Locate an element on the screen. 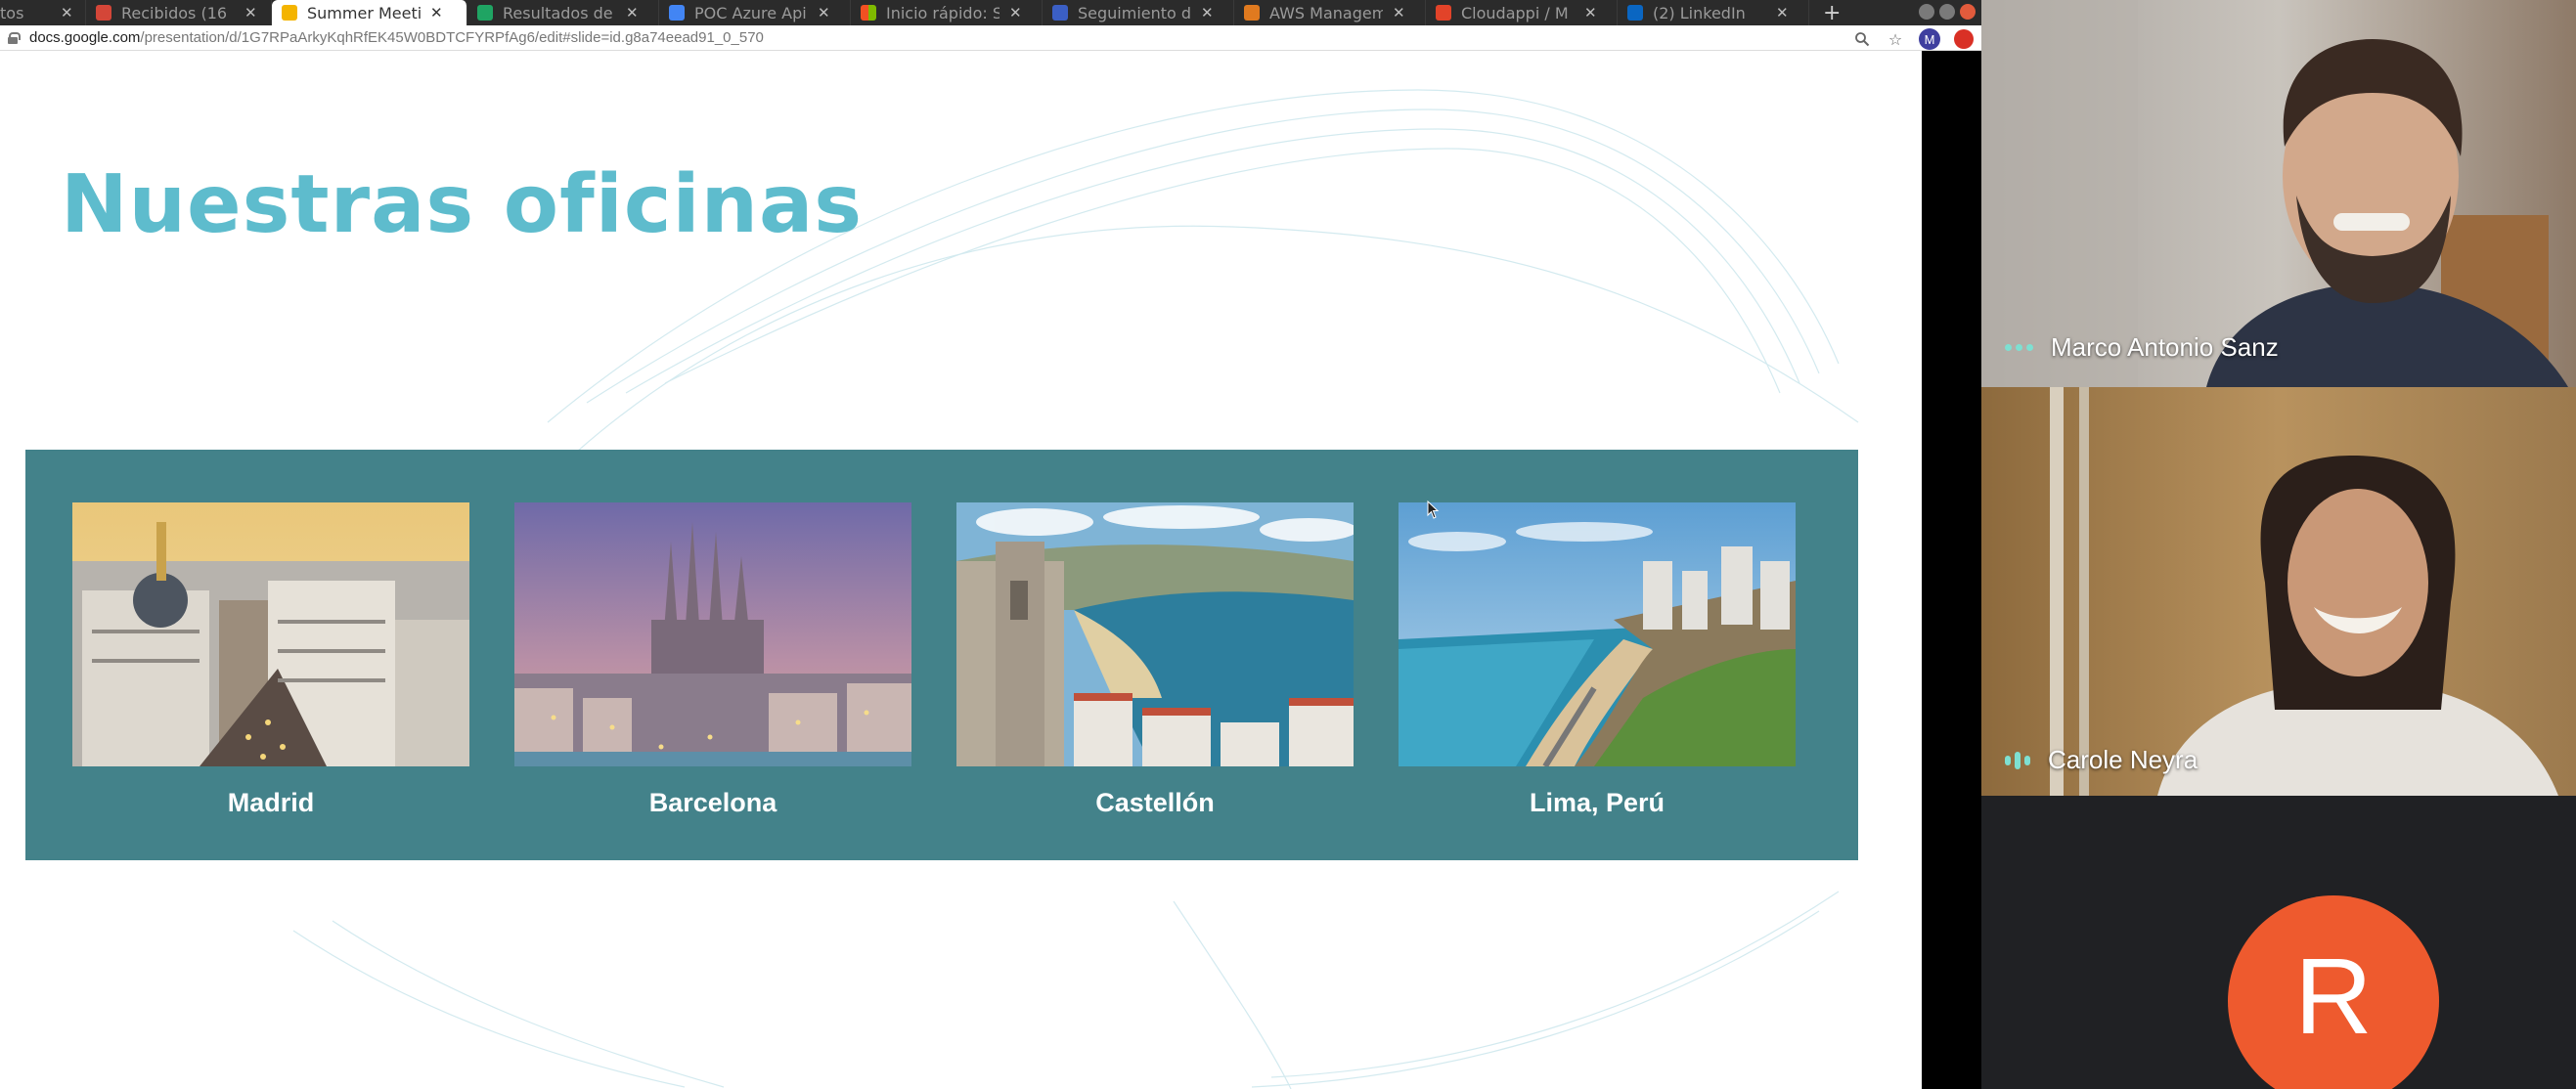 Image resolution: width=2576 pixels, height=1089 pixels. office-card: Madrid is located at coordinates (270, 660).